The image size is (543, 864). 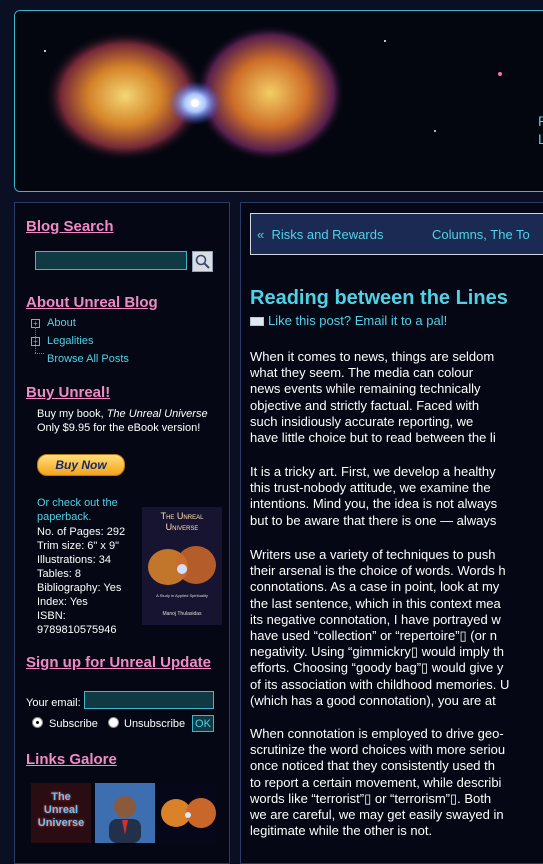 What do you see at coordinates (396, 234) in the screenshot?
I see `post-navigation: « Risks and Rewards Columns, The To` at bounding box center [396, 234].